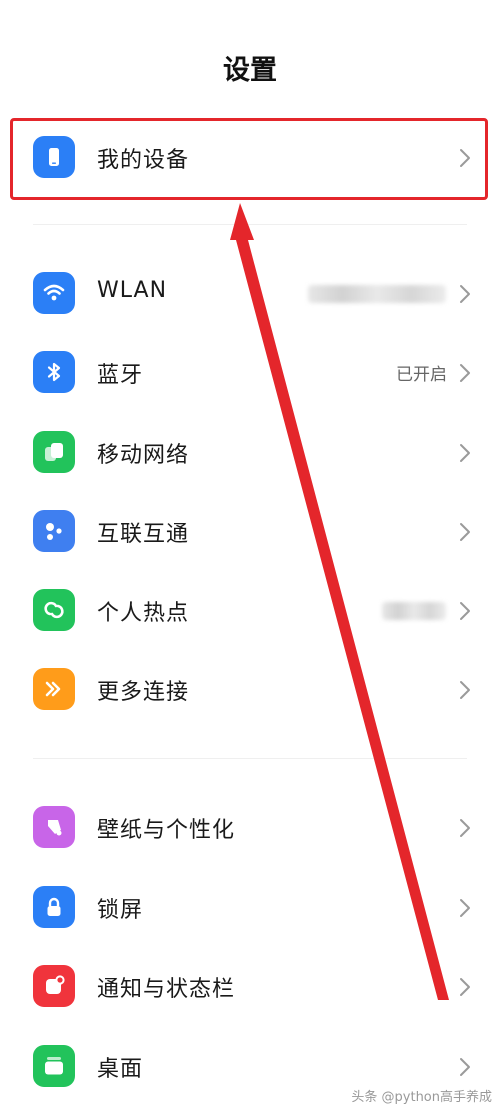 Image resolution: width=500 pixels, height=1111 pixels. I want to click on settings-item-wlan: WLAN, so click(250, 294).